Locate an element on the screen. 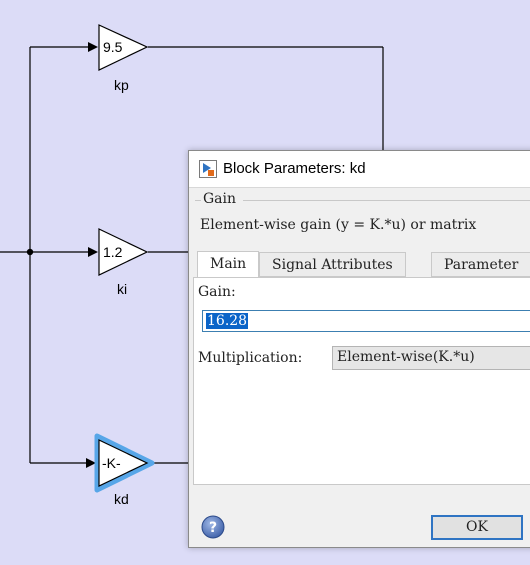 The height and width of the screenshot is (565, 530). block-description: Element-wise gain (y = K.*u) or matrix is located at coordinates (338, 225).